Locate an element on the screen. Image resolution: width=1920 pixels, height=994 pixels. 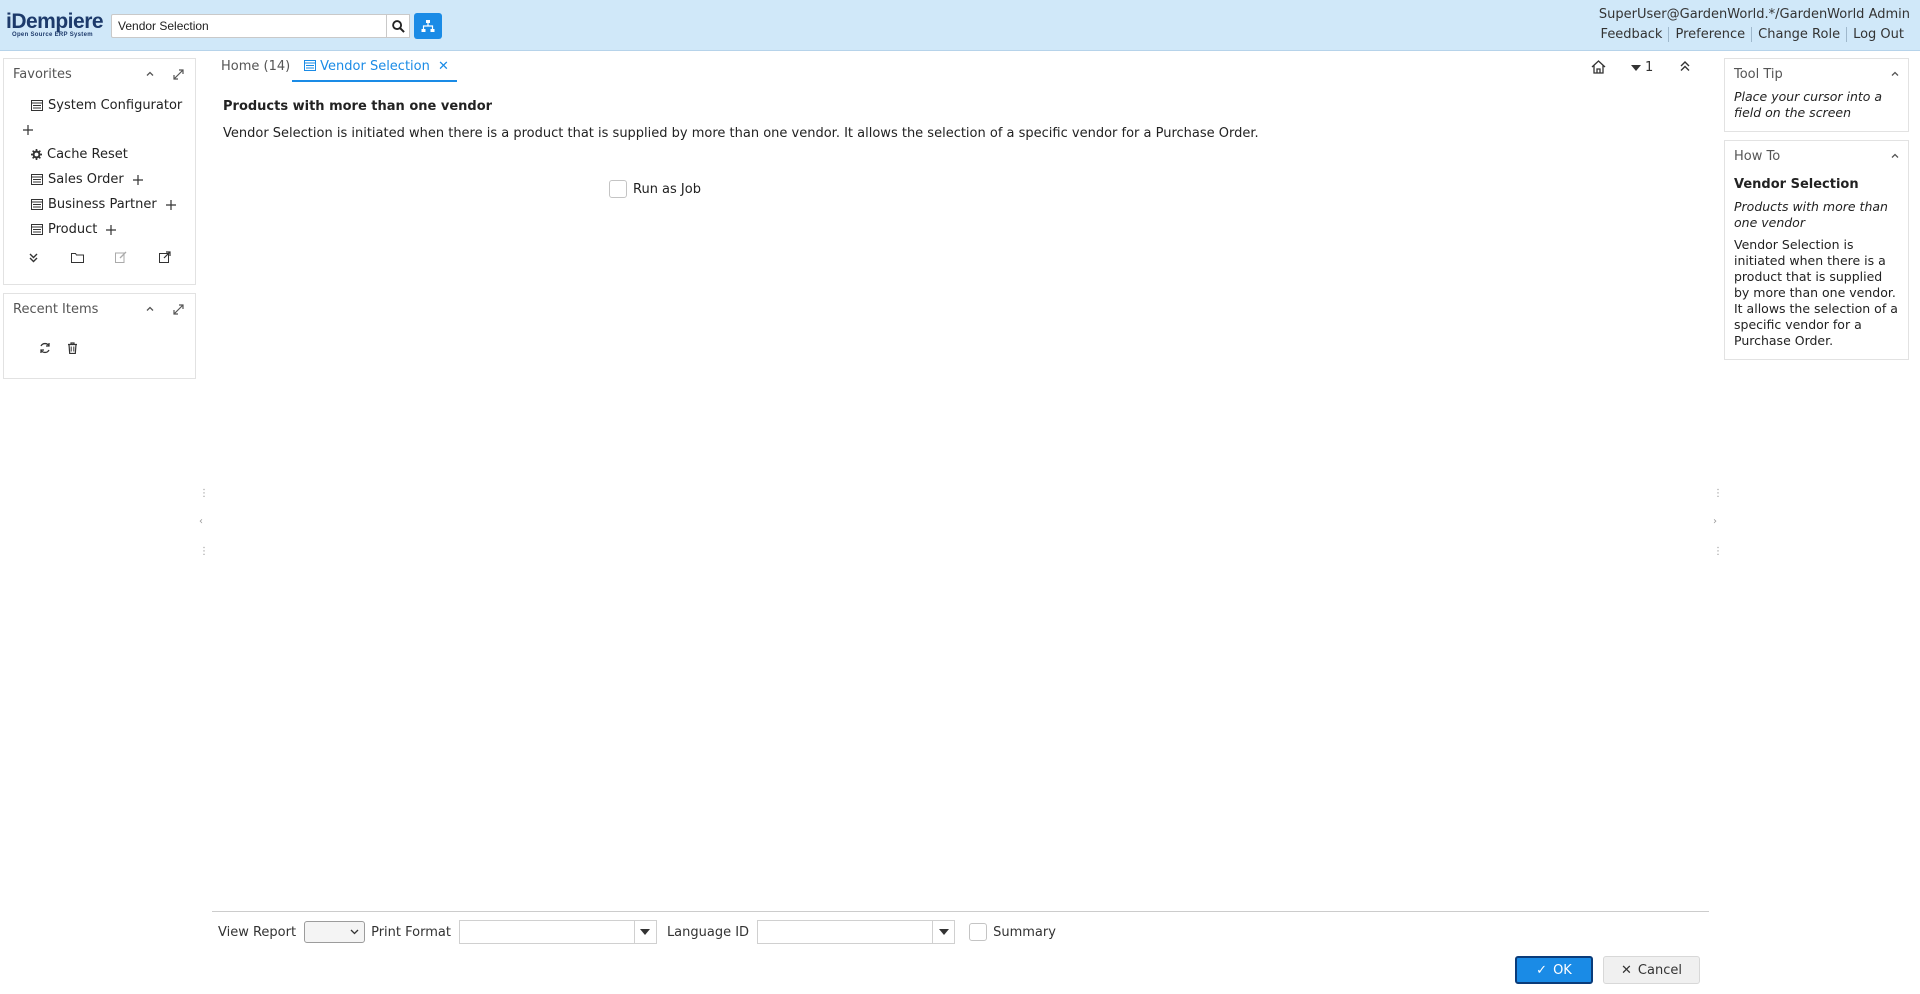
logo-text: iDempiere is located at coordinates (55, 21).